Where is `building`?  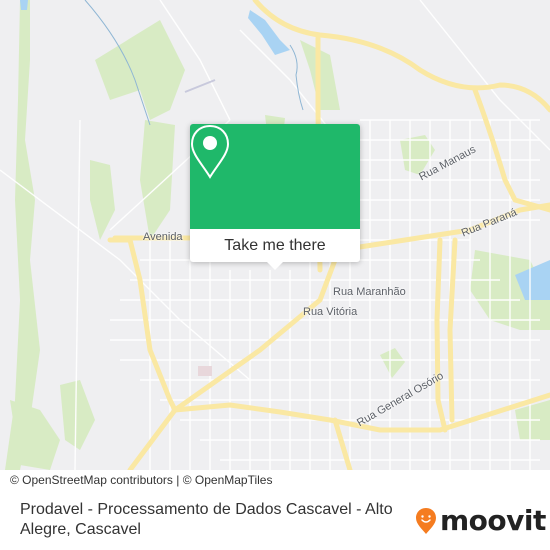 building is located at coordinates (205, 371).